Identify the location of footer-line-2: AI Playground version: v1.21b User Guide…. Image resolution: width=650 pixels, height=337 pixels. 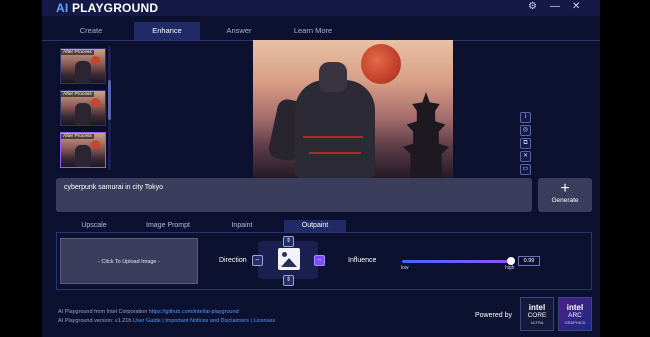
(166, 321).